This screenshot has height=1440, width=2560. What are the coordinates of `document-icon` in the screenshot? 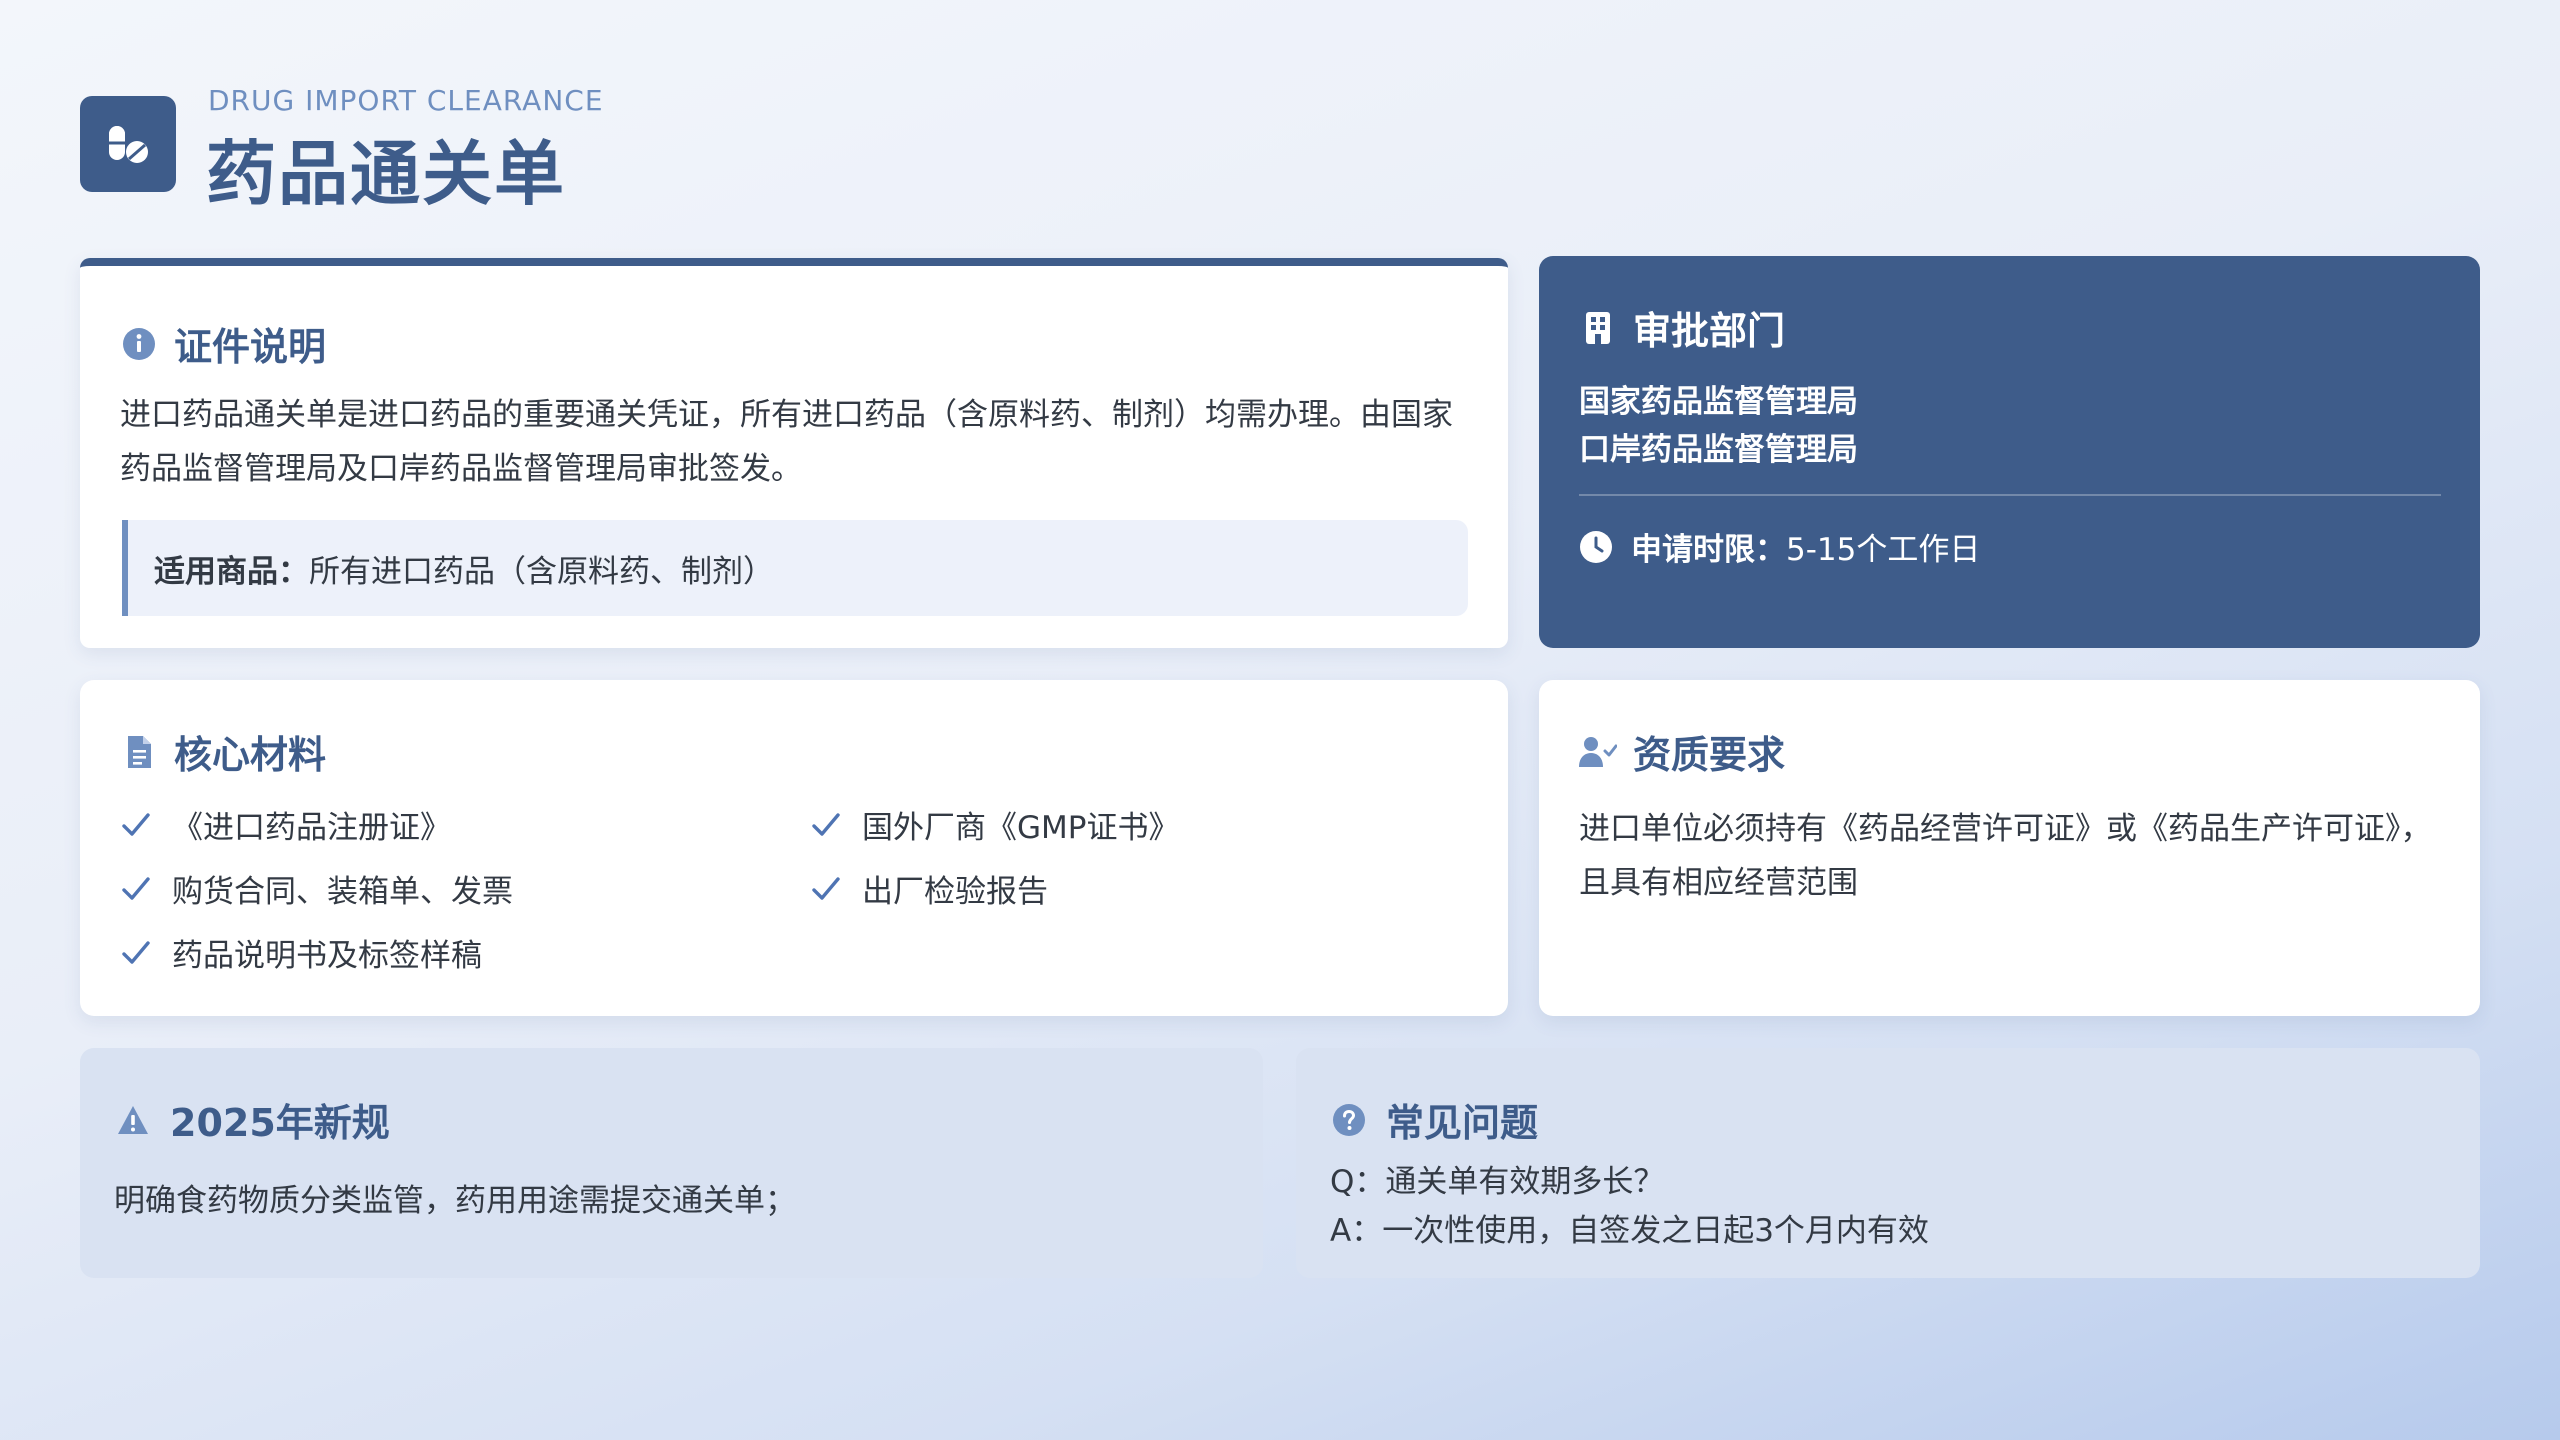 It's located at (139, 752).